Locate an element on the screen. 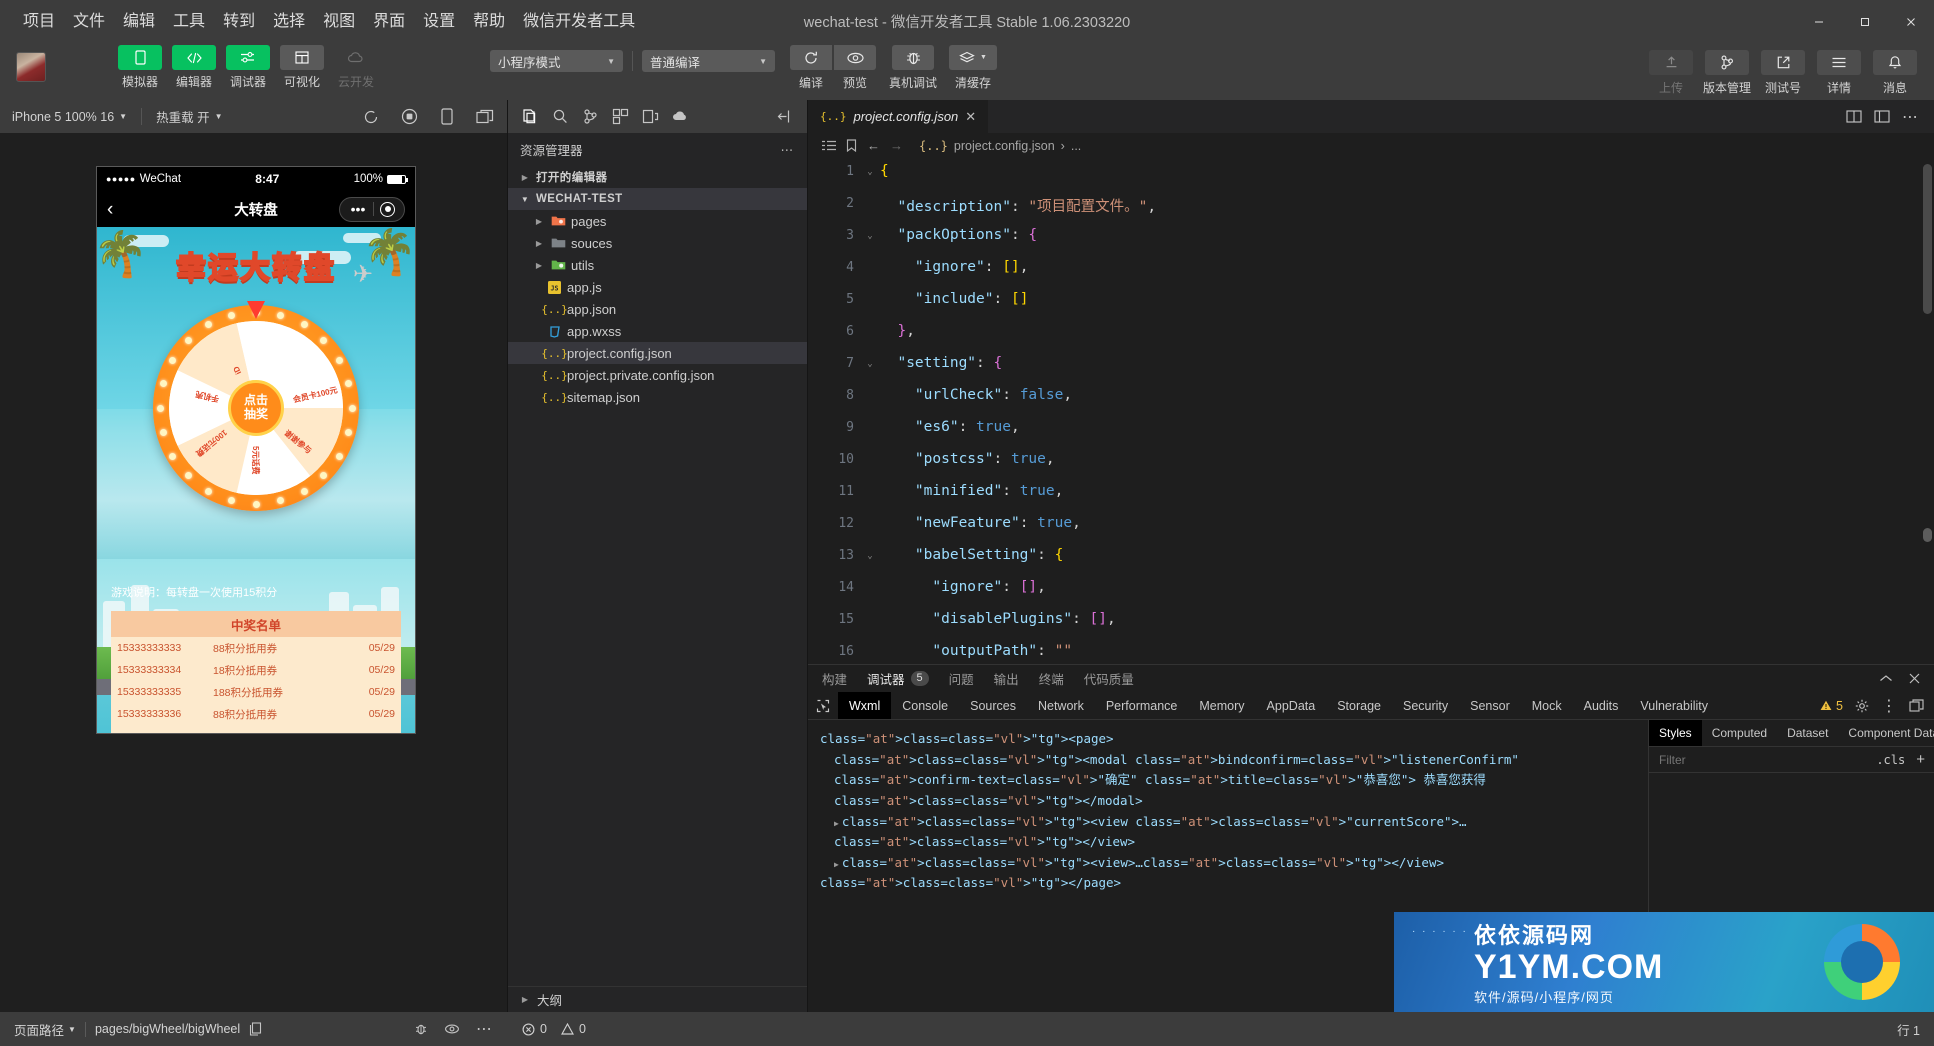 This screenshot has width=1934, height=1046. menu-item-edit: 编辑 is located at coordinates (139, 21).